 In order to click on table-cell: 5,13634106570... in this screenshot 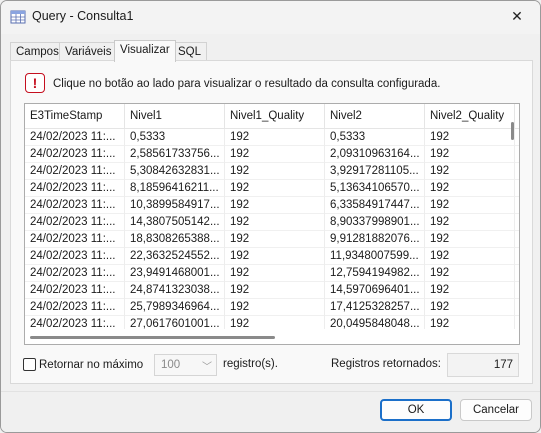, I will do `click(375, 188)`.